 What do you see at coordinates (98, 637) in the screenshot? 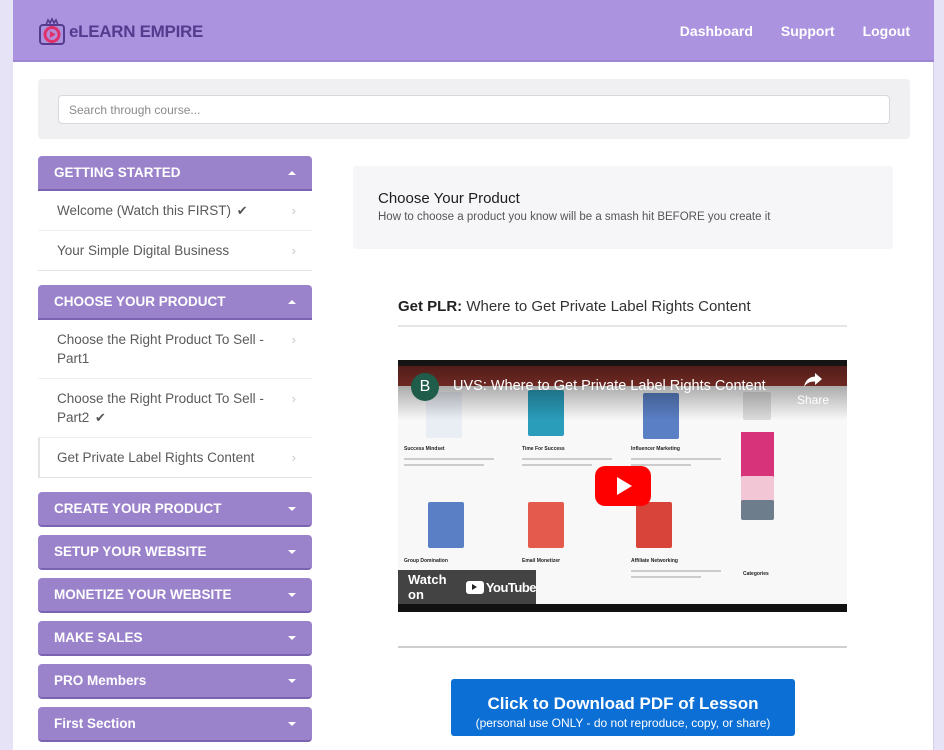
I see `section-title: MAKE SALES` at bounding box center [98, 637].